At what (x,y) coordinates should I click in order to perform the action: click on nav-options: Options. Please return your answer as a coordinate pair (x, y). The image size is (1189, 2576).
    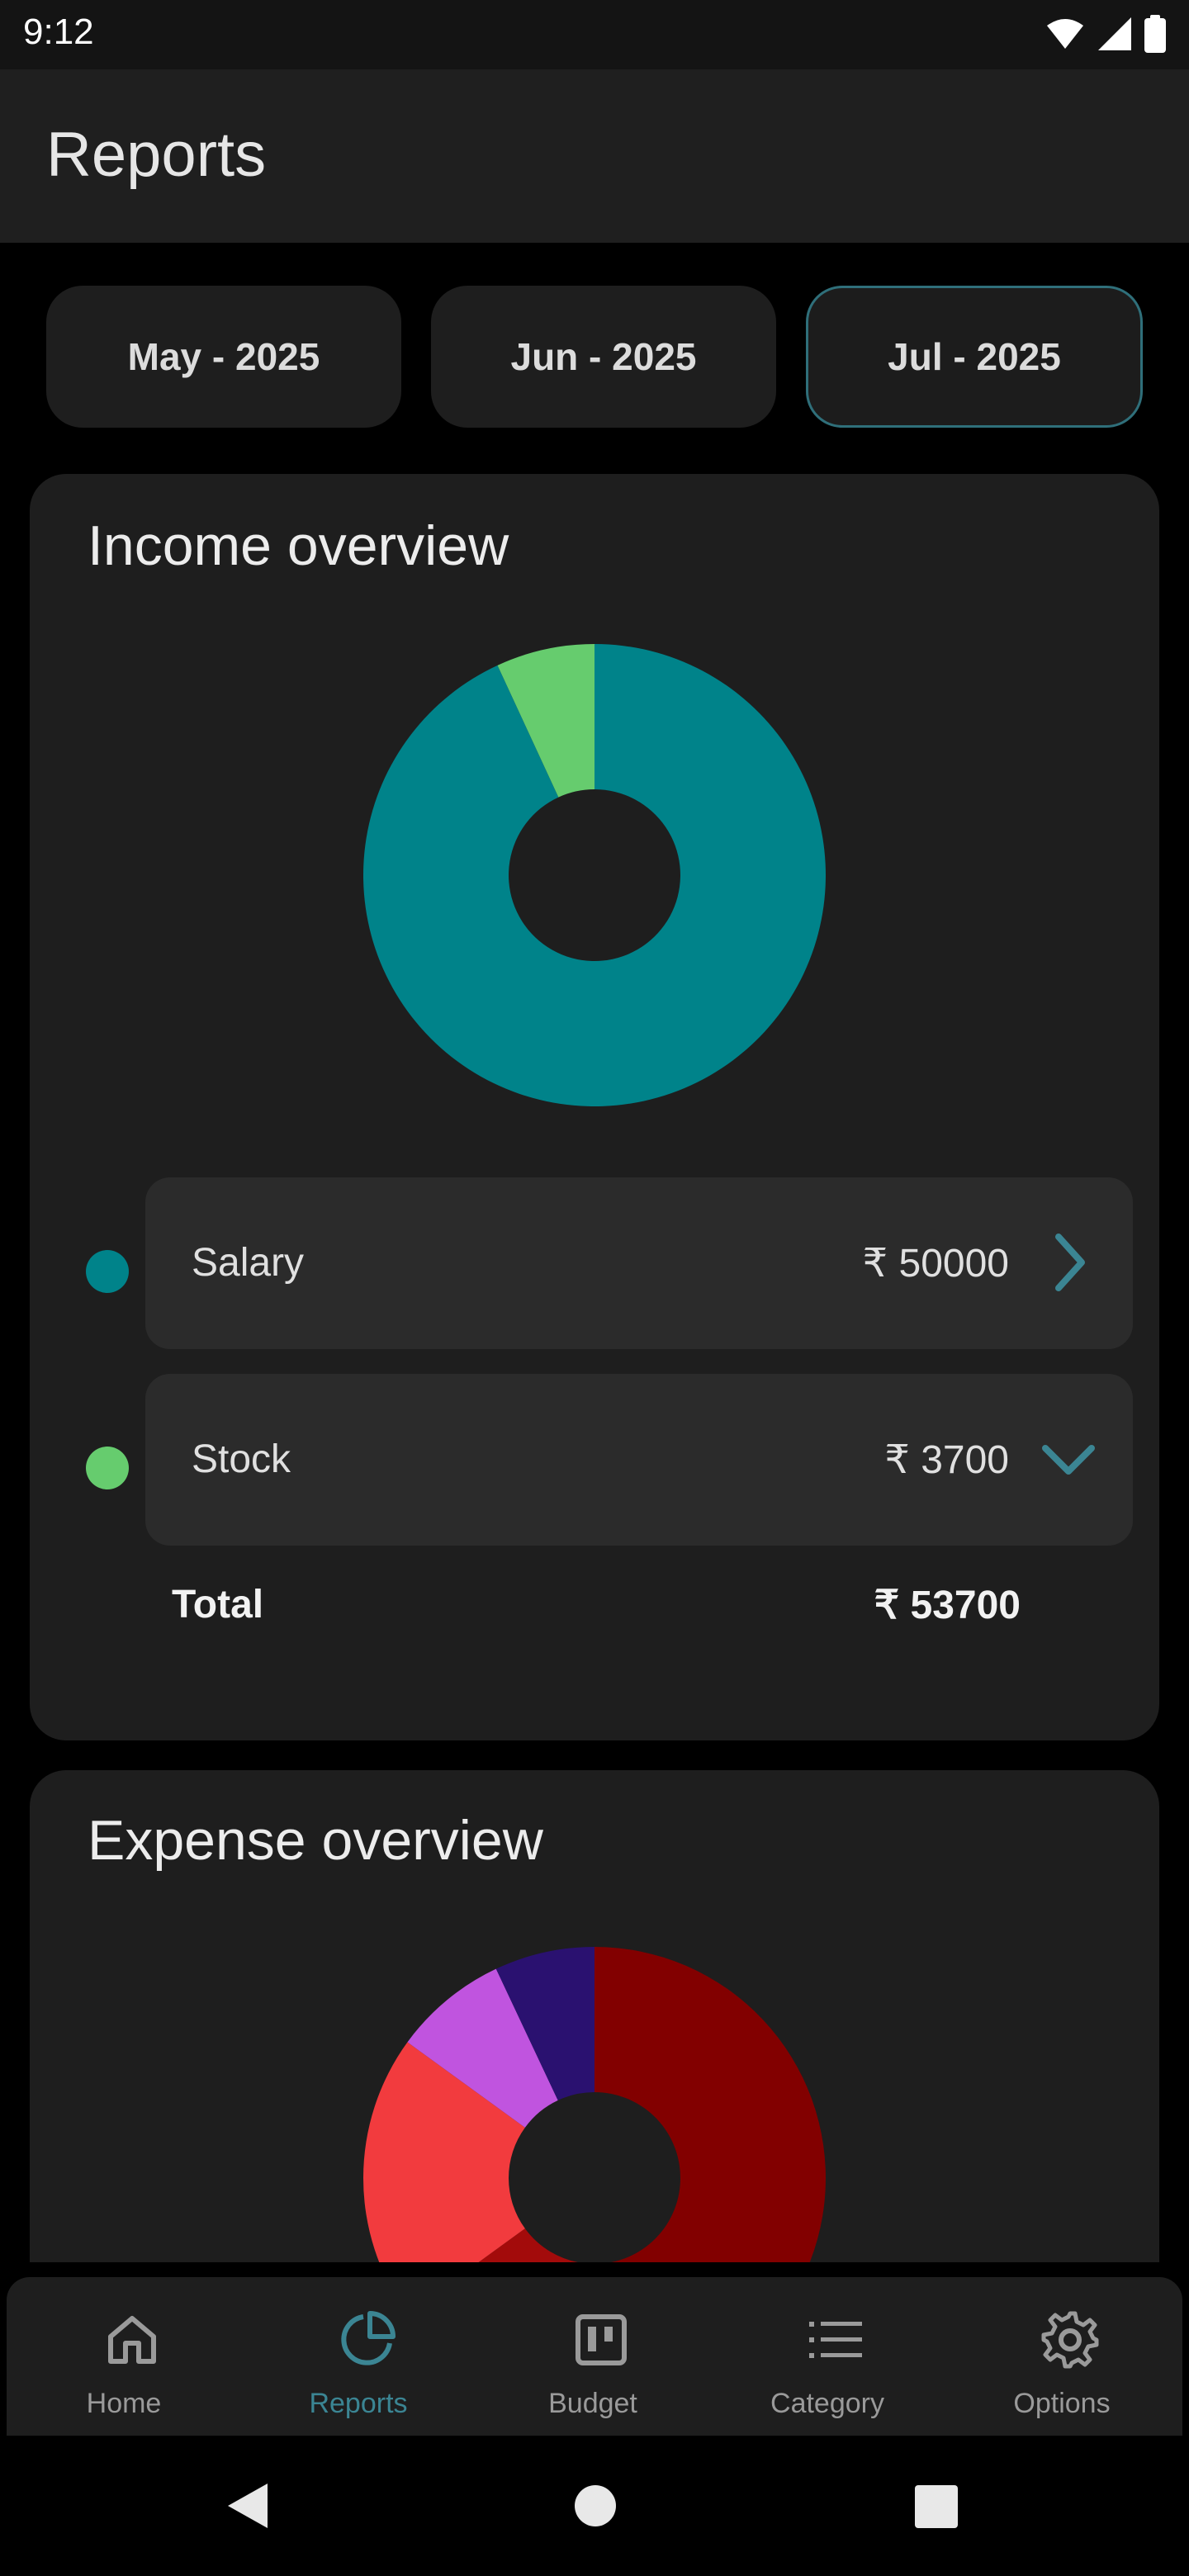
    Looking at the image, I should click on (1062, 2356).